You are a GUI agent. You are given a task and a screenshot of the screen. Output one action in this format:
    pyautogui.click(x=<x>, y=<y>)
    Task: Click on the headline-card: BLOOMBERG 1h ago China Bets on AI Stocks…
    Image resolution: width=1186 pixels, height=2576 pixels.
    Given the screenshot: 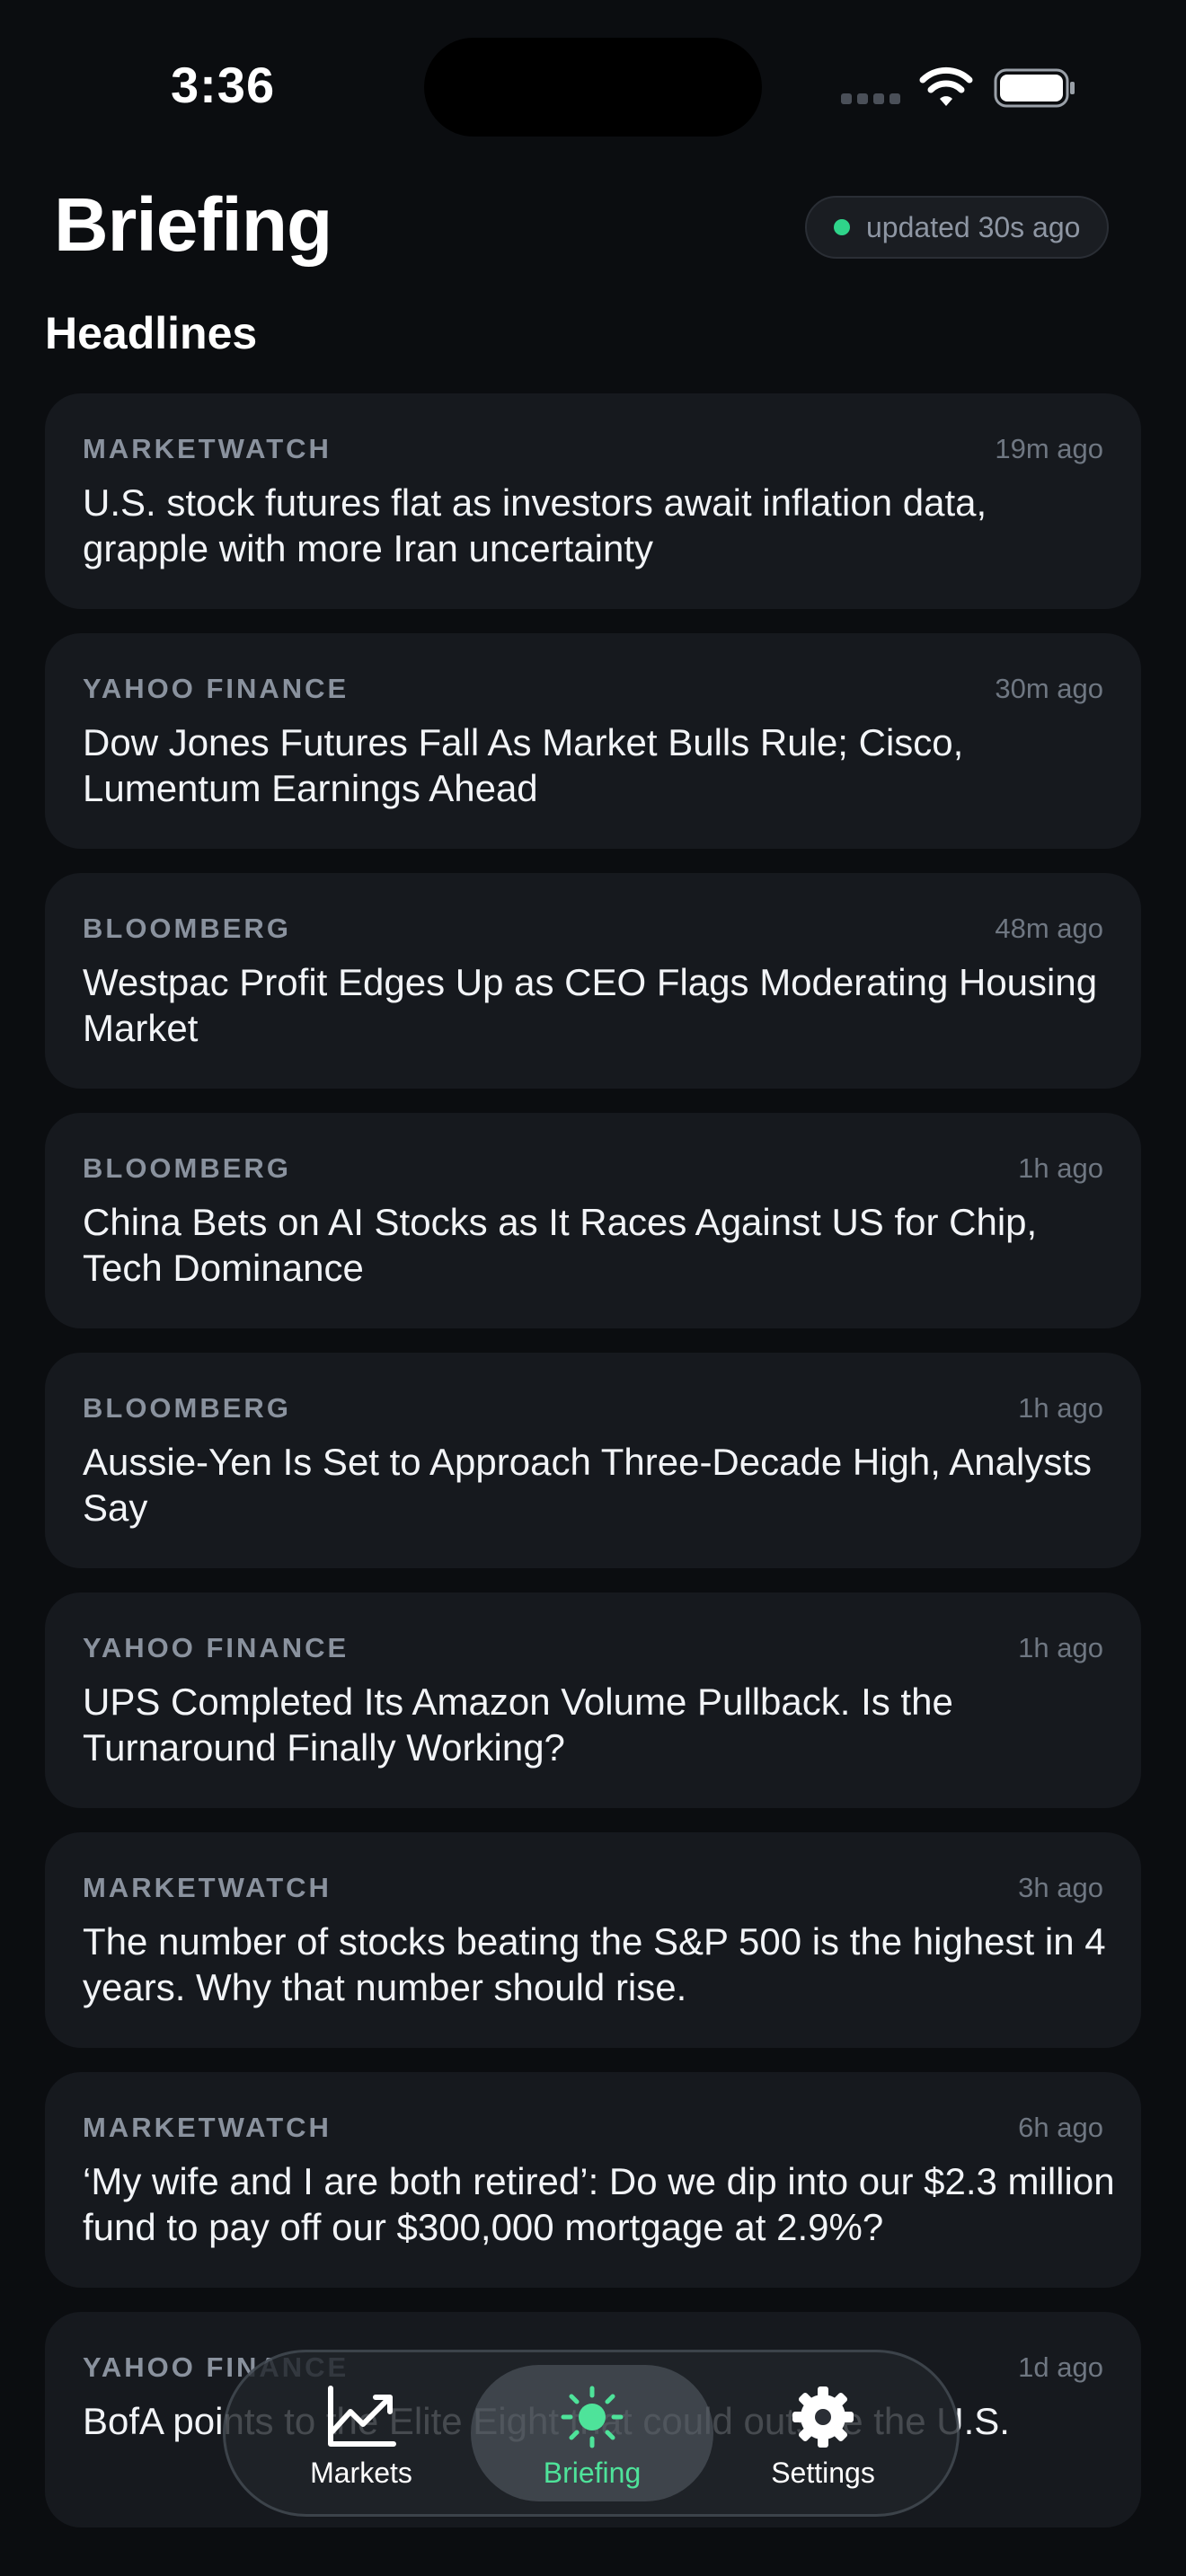 What is the action you would take?
    pyautogui.click(x=593, y=1220)
    